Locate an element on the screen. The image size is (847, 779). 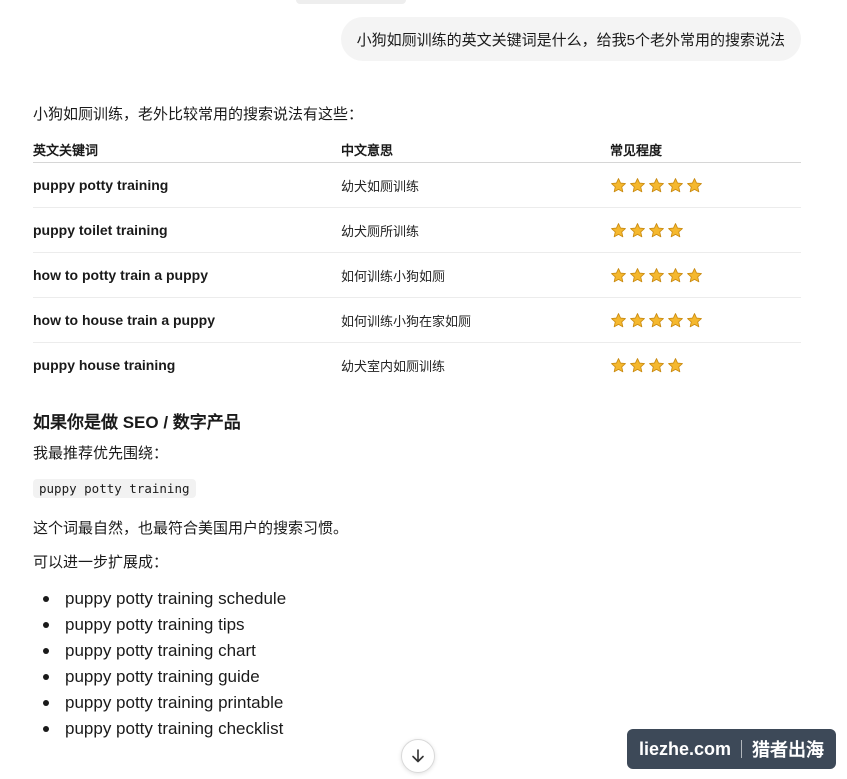
table-row: puppy toilet training 幼犬厕所训练 is located at coordinates (417, 230).